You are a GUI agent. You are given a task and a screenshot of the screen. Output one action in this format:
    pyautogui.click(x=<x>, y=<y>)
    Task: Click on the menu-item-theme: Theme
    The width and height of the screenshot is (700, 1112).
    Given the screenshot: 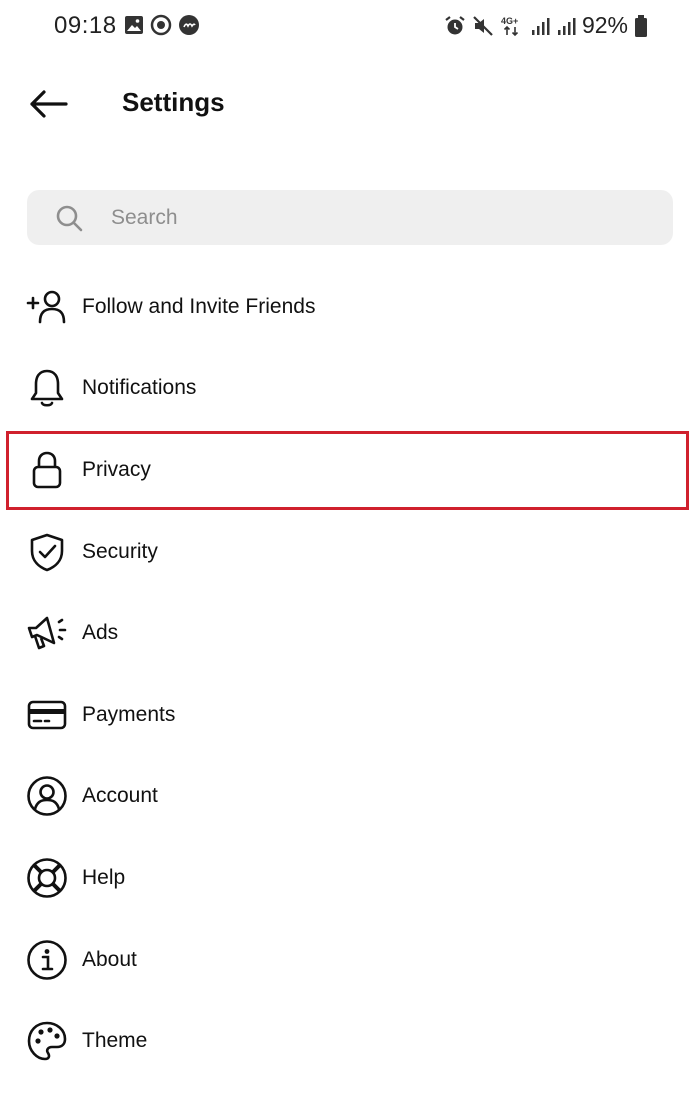 What is the action you would take?
    pyautogui.click(x=350, y=1041)
    